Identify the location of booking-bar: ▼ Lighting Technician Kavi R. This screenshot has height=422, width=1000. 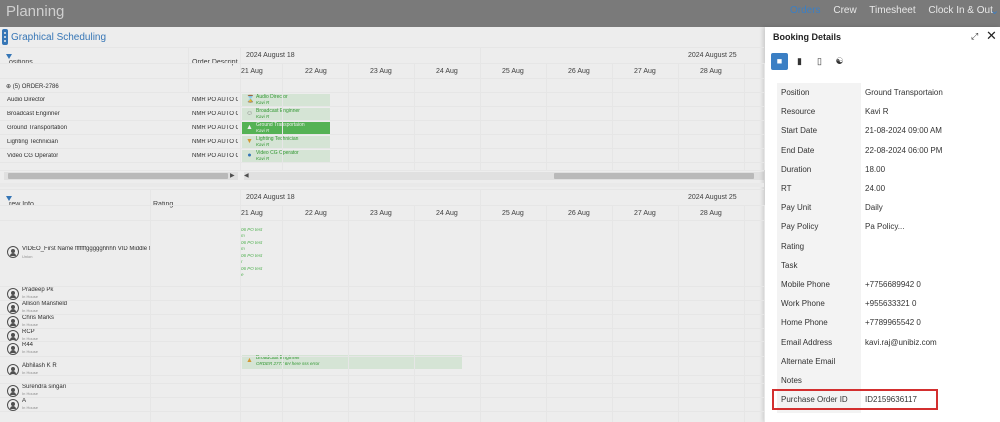
(286, 142).